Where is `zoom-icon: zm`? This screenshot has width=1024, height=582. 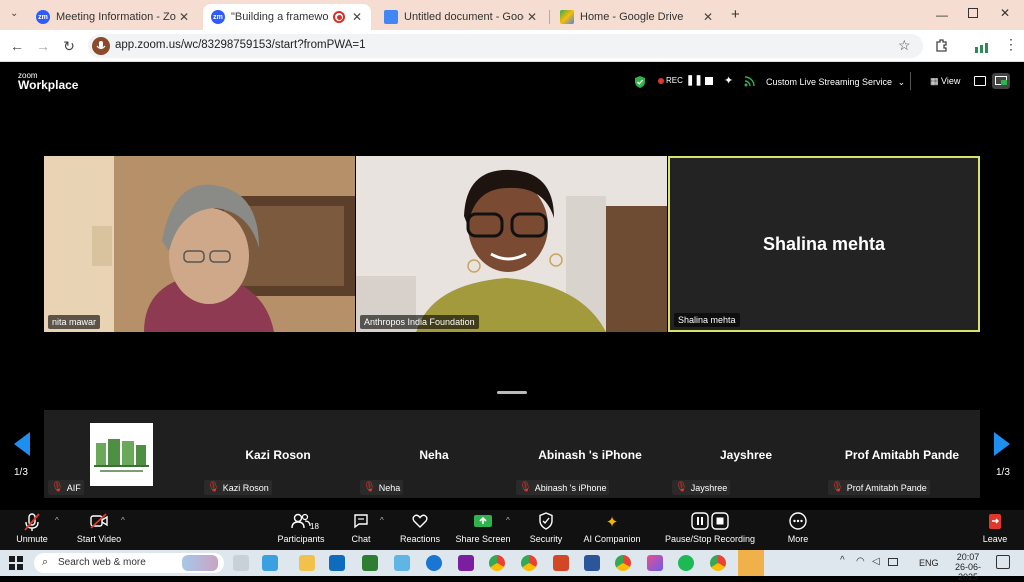 zoom-icon: zm is located at coordinates (43, 17).